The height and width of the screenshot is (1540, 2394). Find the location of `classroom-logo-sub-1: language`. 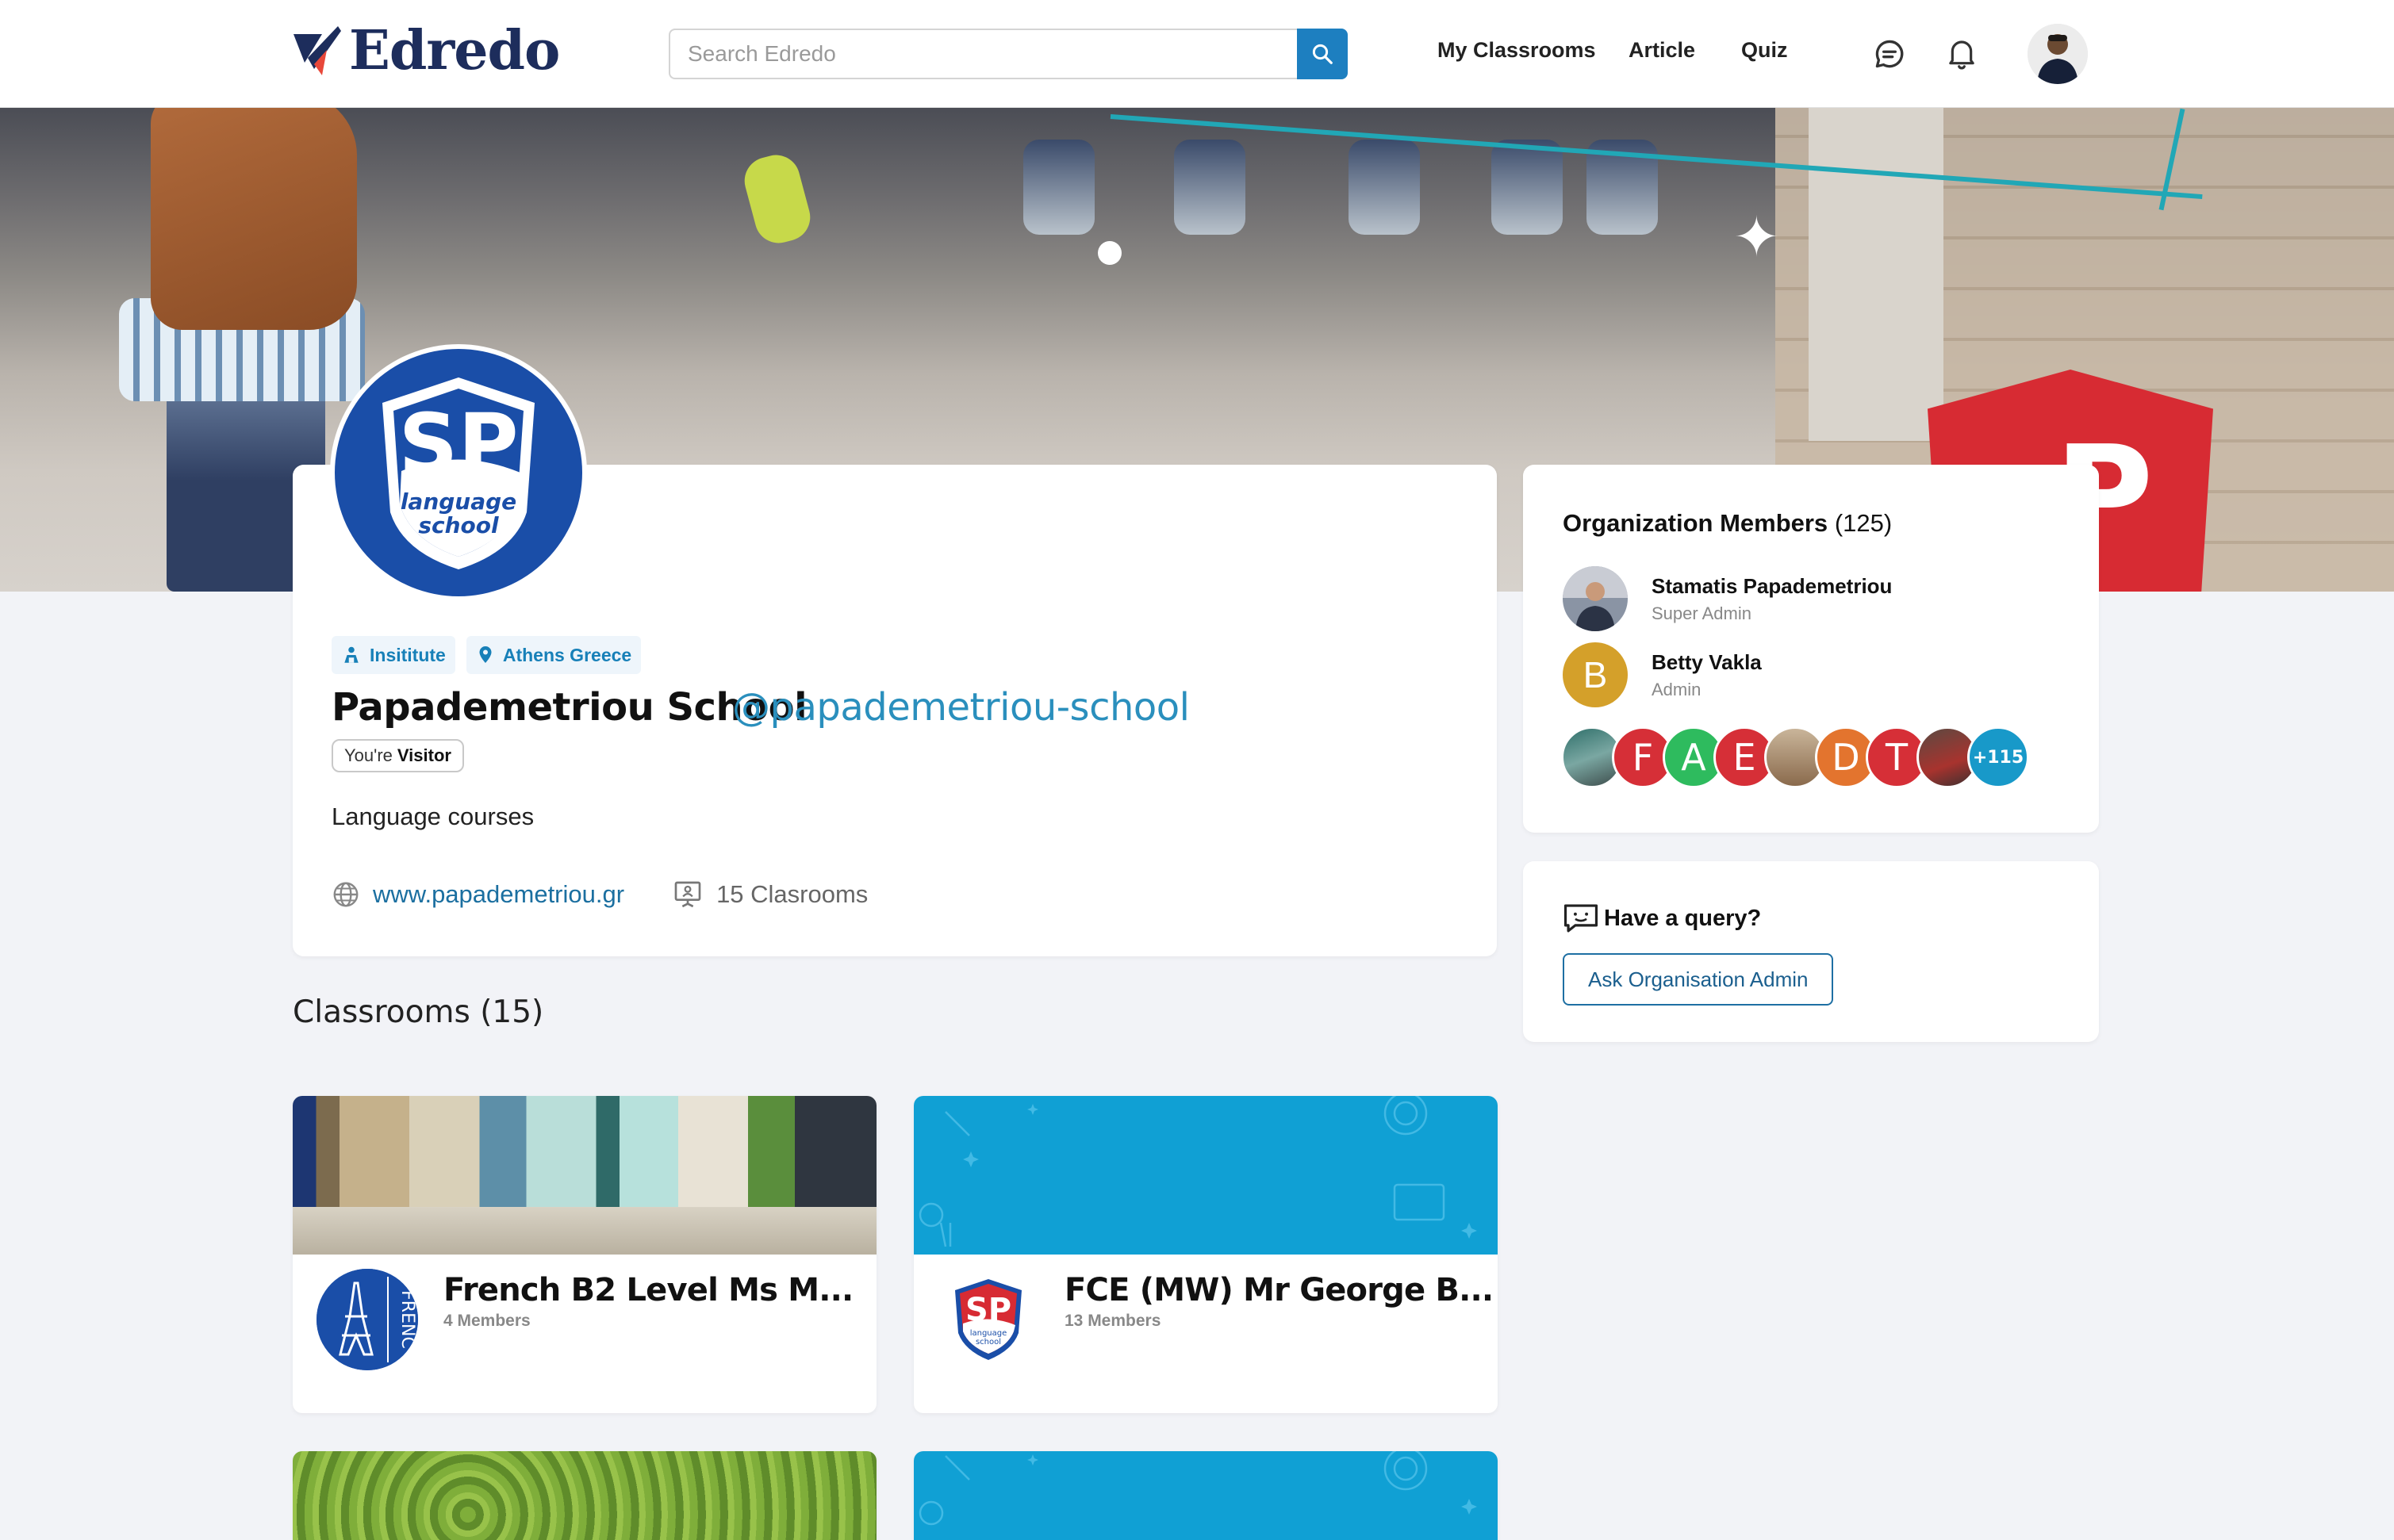

classroom-logo-sub-1: language is located at coordinates (988, 1333).